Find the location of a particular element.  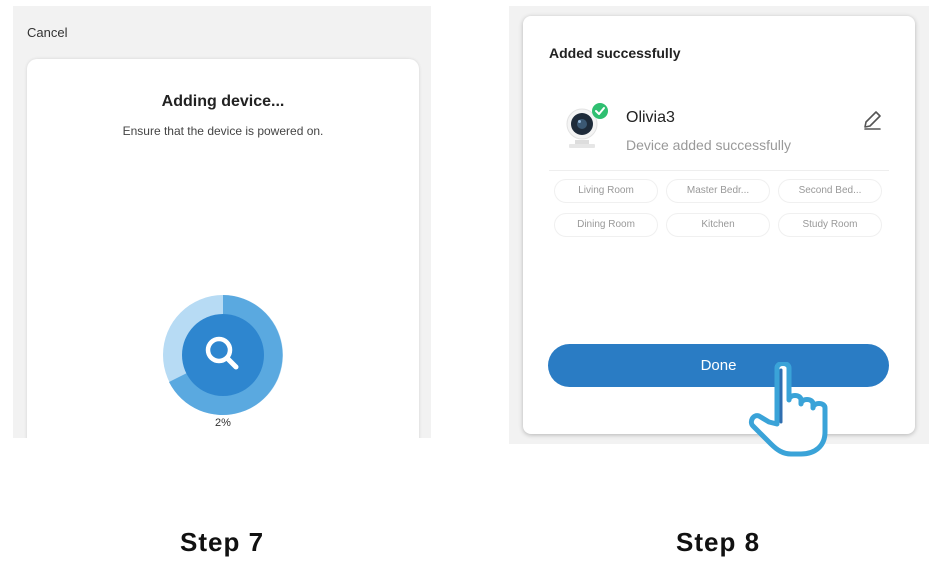

progress-percent: 2% is located at coordinates (223, 423).